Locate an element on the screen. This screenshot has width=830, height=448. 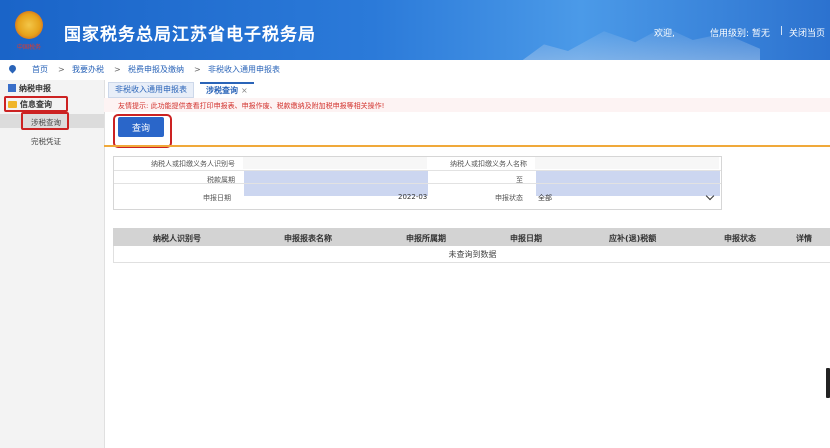
taxpayer-name-label: 纳税人或扣缴义务人名称 is located at coordinates (488, 164).